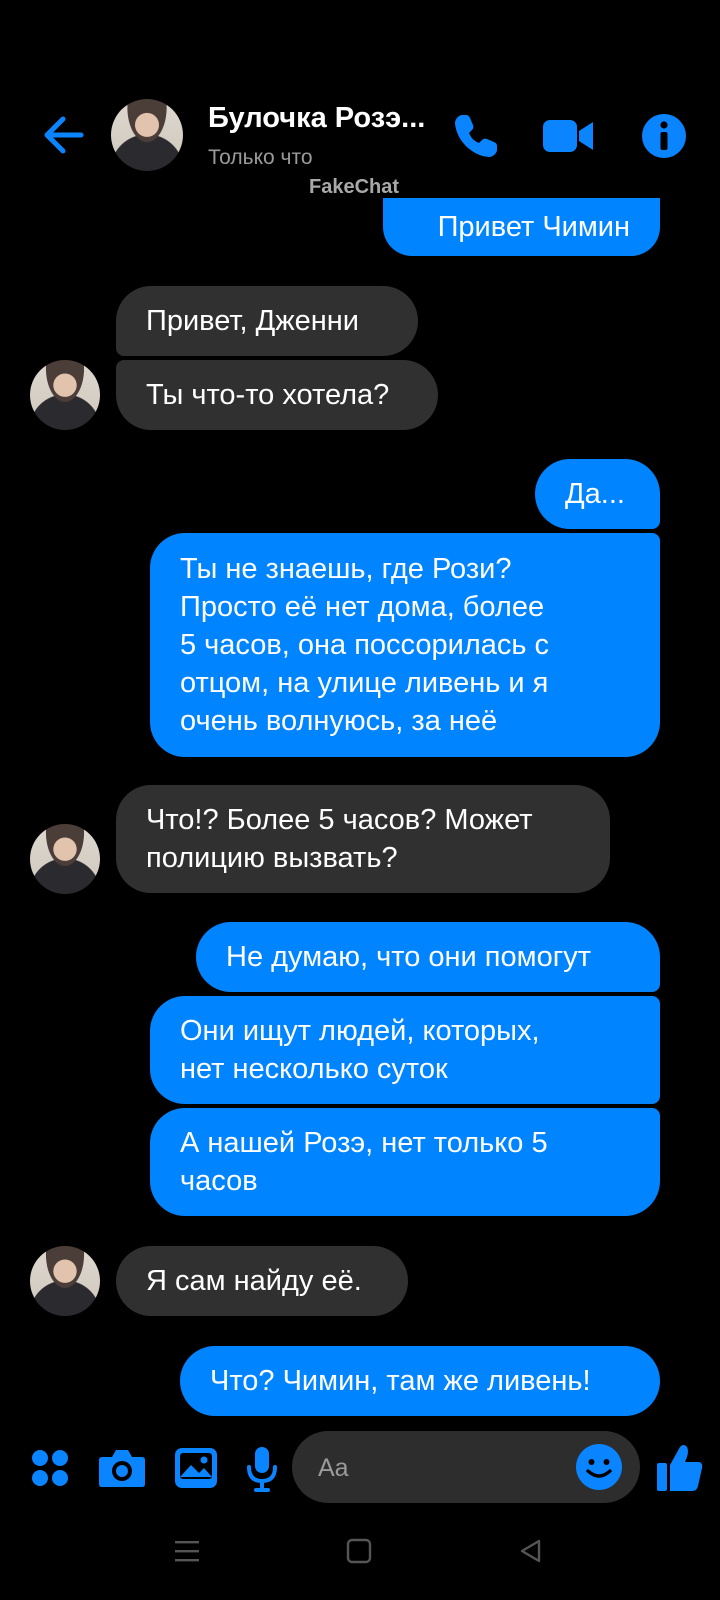  Describe the element at coordinates (428, 957) in the screenshot. I see `message-bubble-outgoing: Не думаю, что они помогут` at that location.